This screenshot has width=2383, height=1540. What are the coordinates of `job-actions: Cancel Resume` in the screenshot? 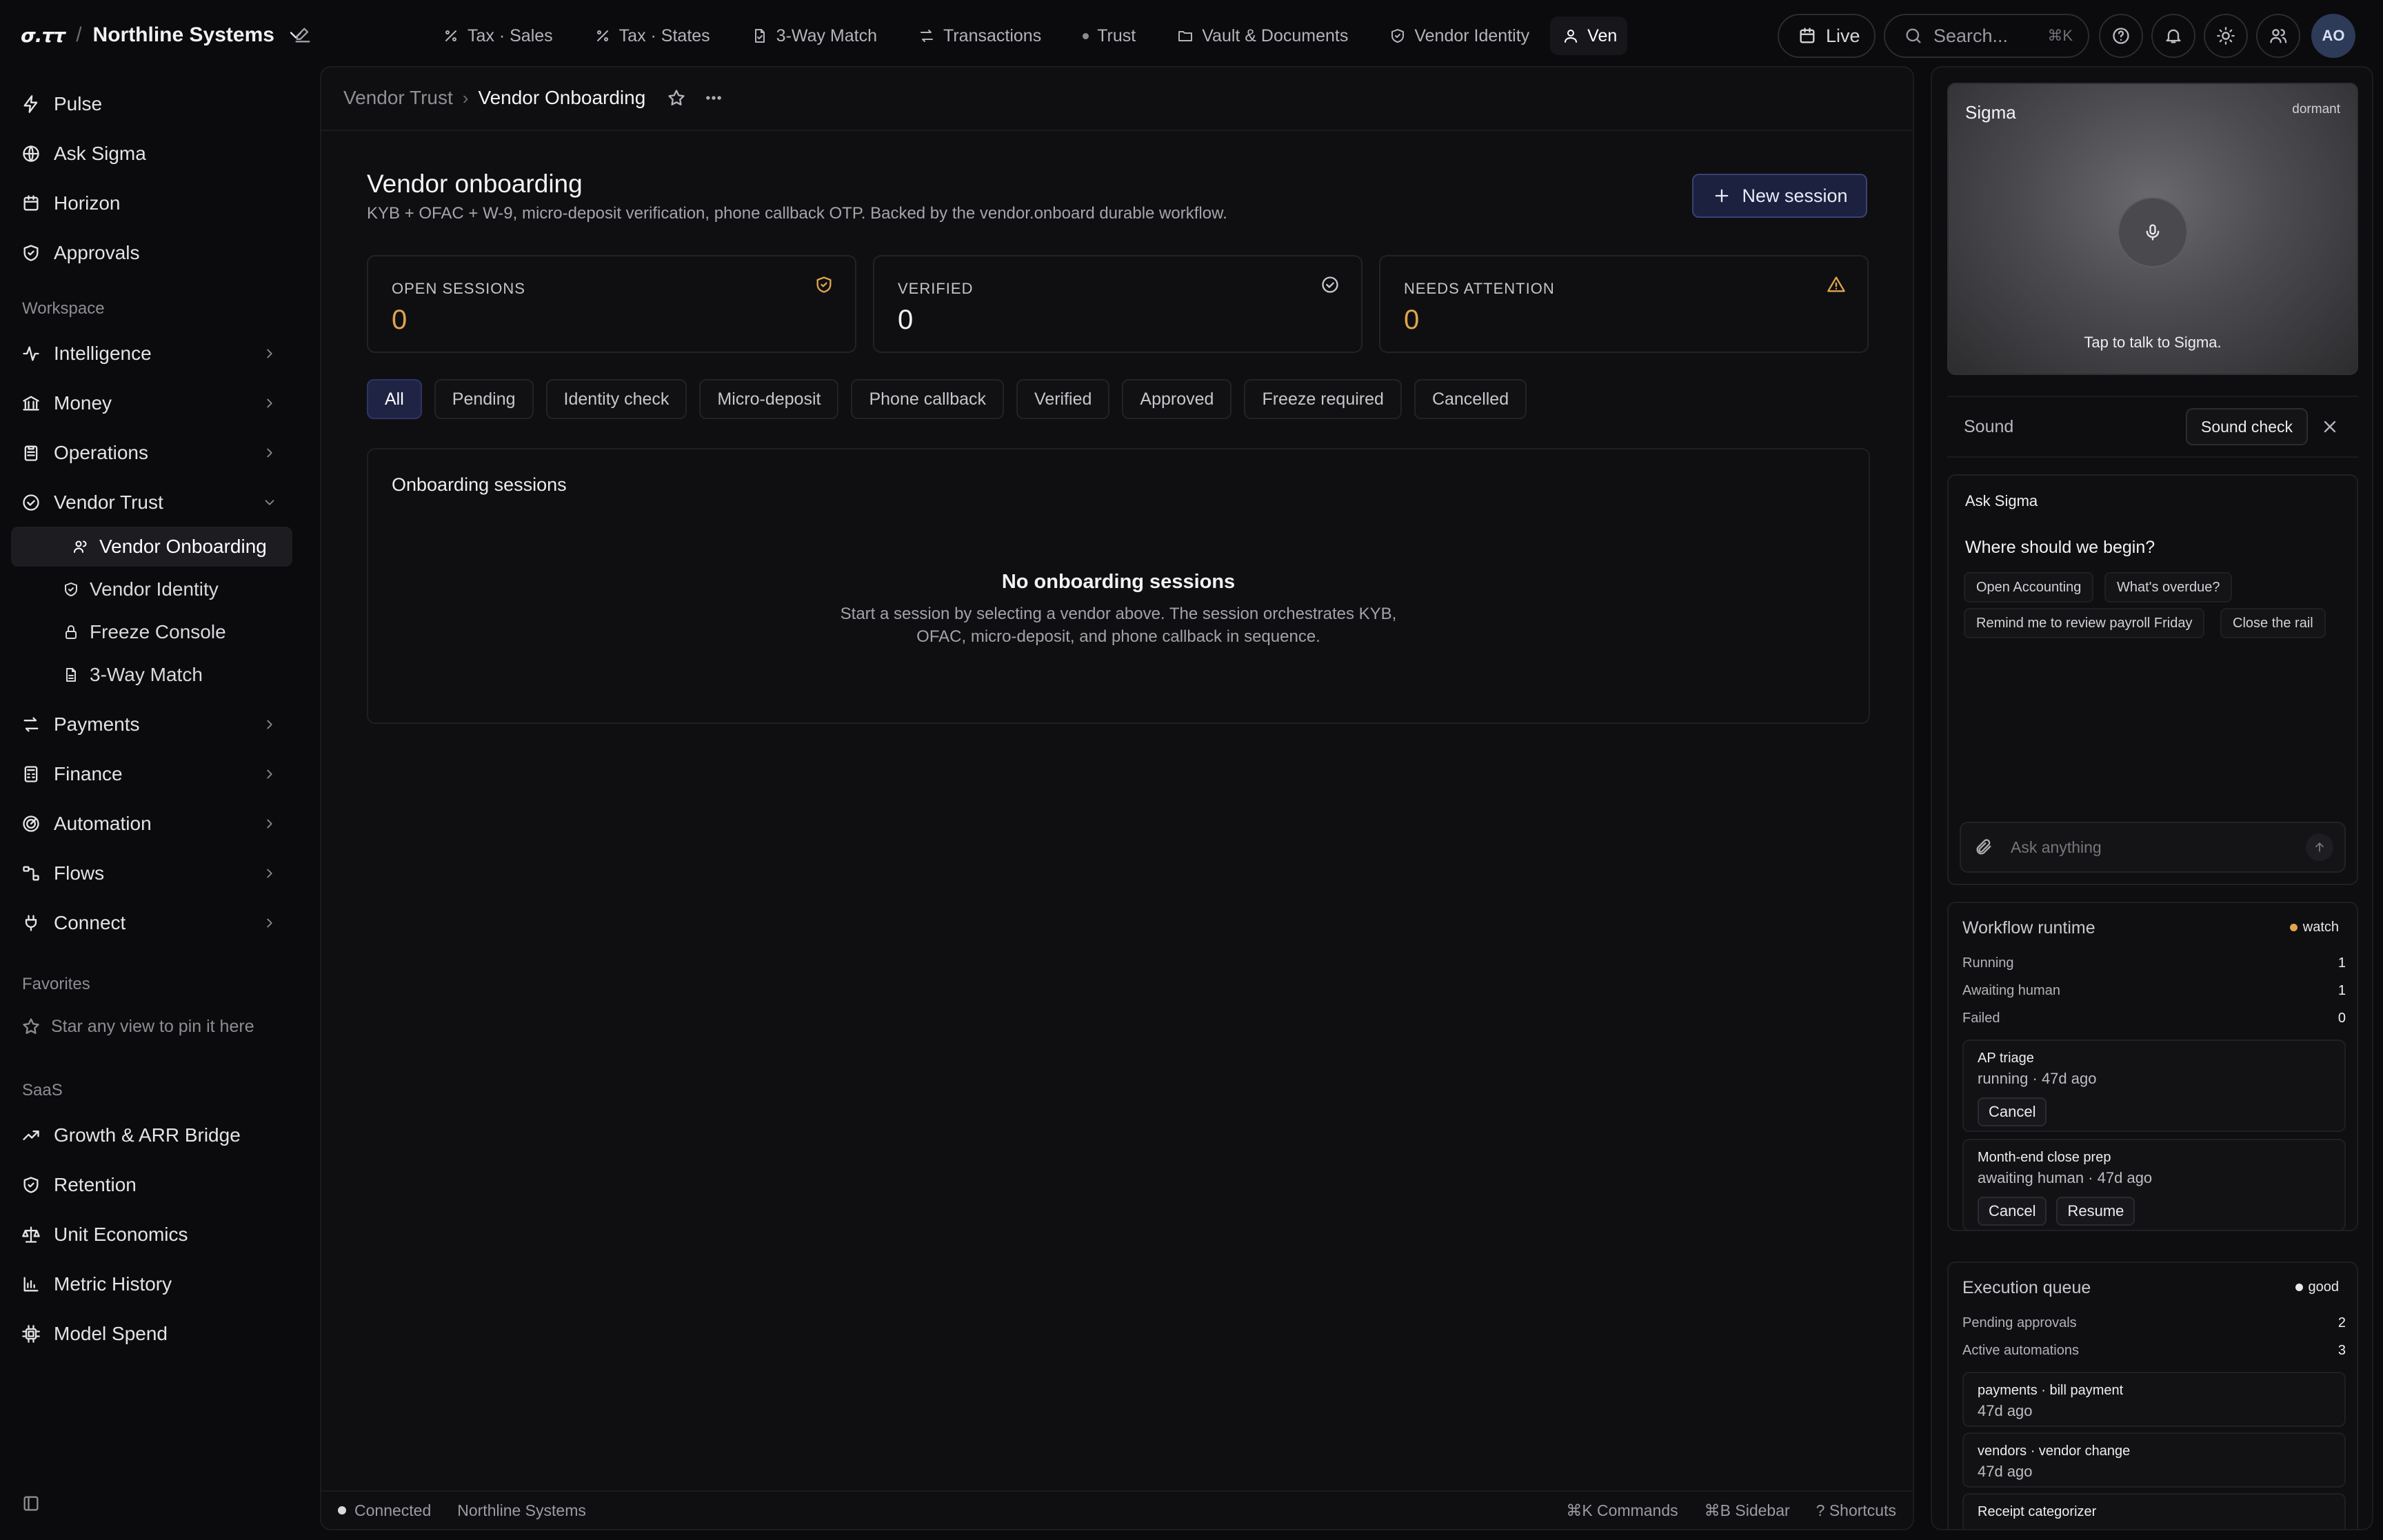 It's located at (2056, 1212).